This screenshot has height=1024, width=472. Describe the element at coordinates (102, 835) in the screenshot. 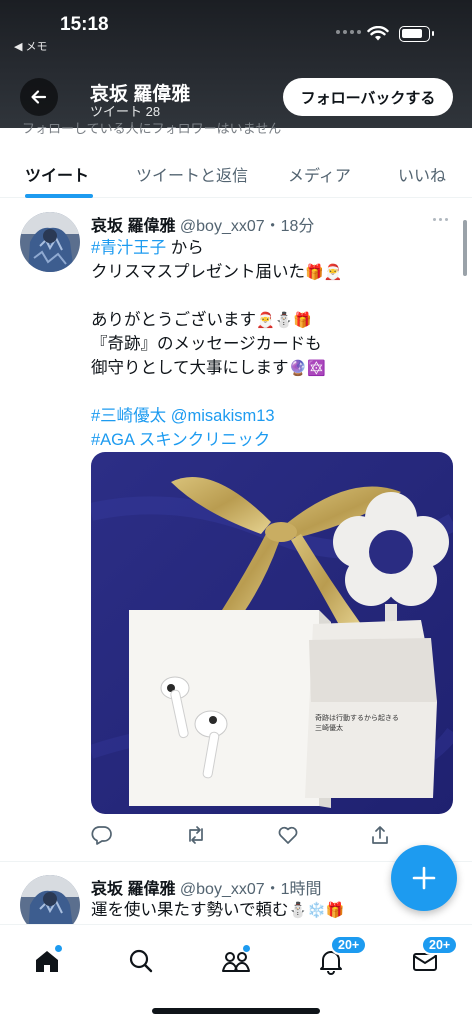

I see `reply-icon` at that location.